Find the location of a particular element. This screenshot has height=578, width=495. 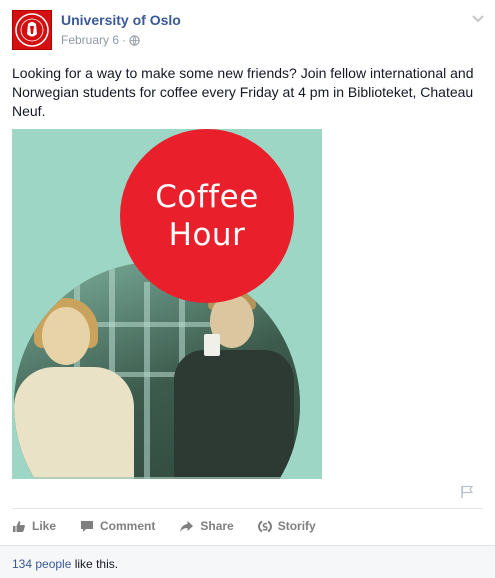

university-logo-icon is located at coordinates (32, 30).